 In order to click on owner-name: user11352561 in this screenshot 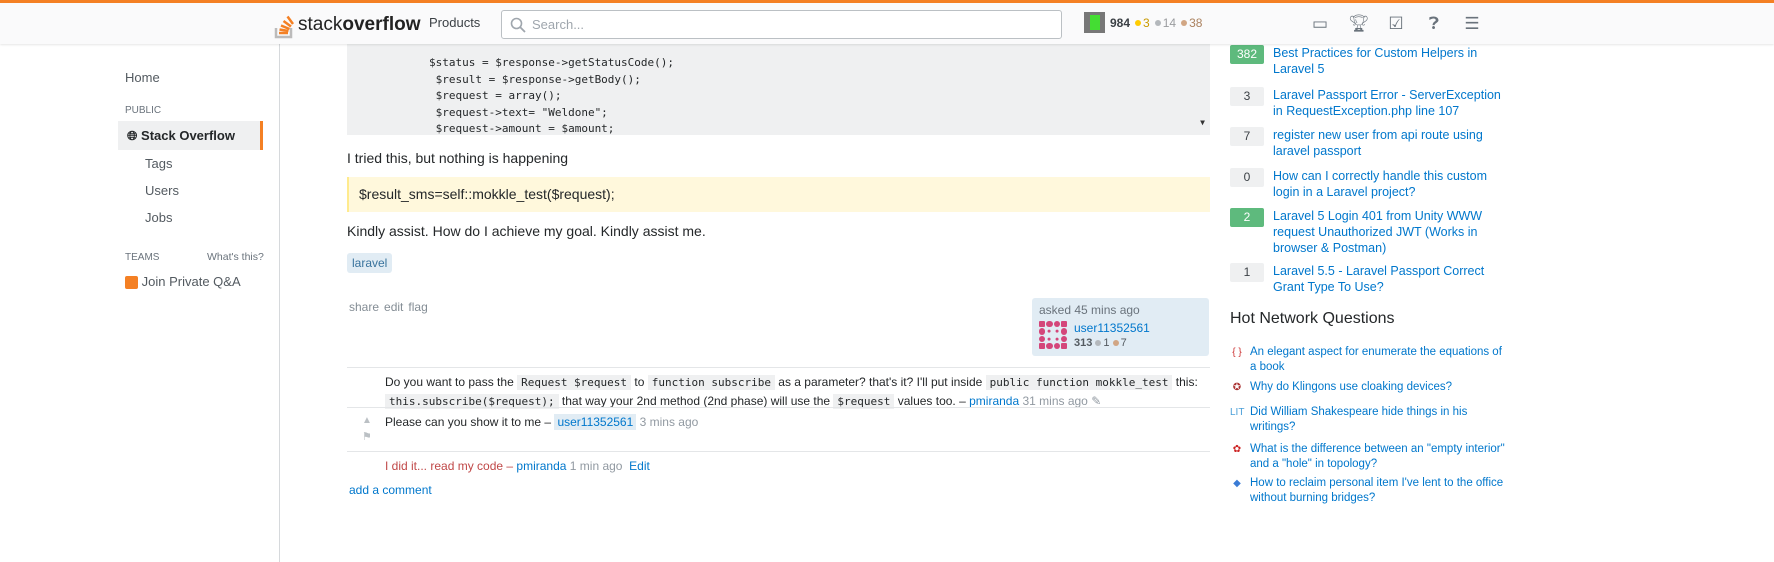, I will do `click(1112, 328)`.